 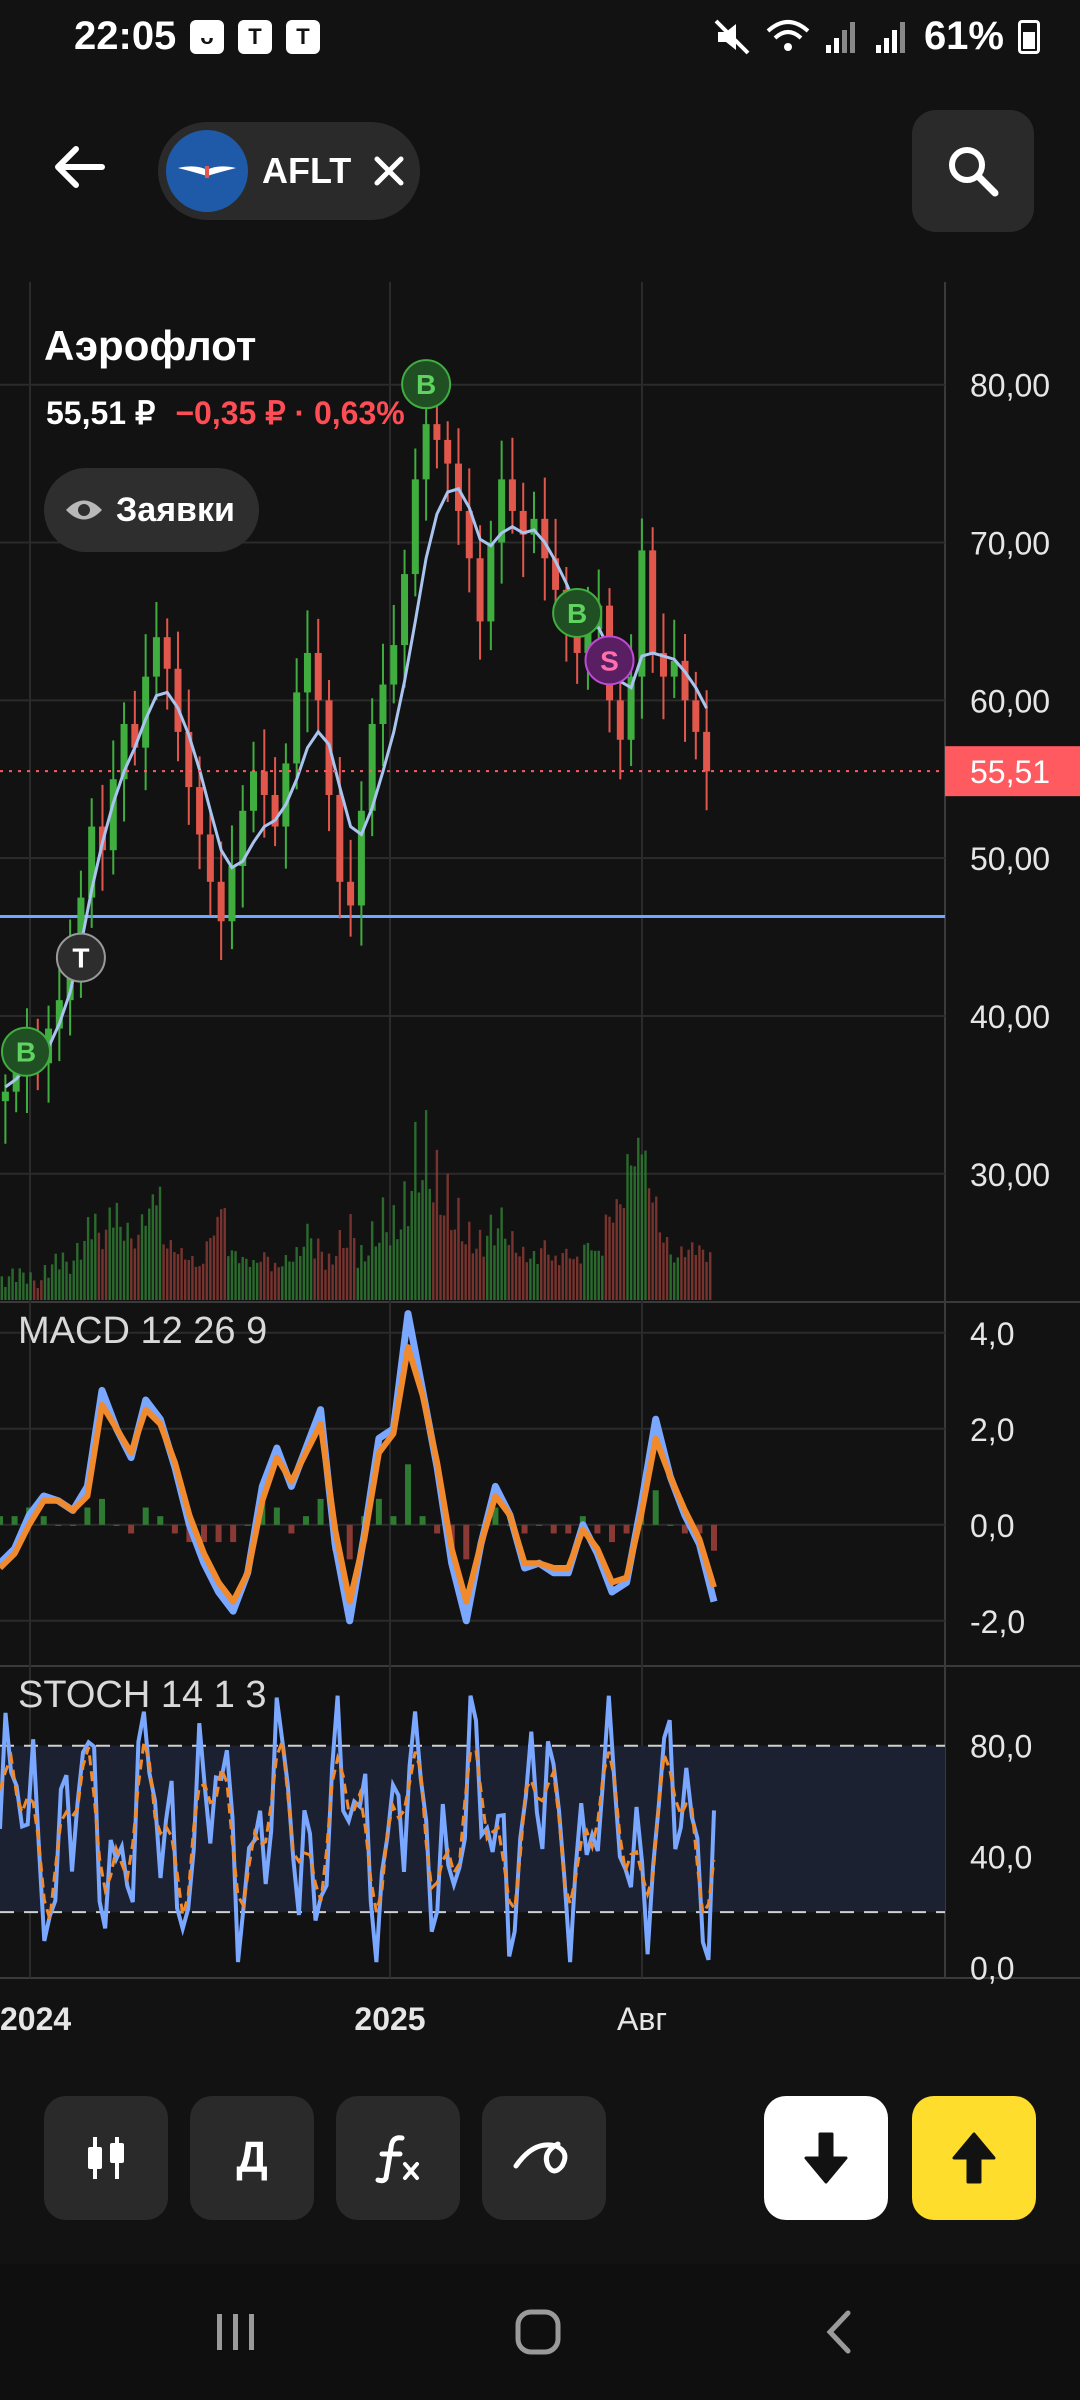 What do you see at coordinates (544, 2158) in the screenshot?
I see `drawing-tools-button` at bounding box center [544, 2158].